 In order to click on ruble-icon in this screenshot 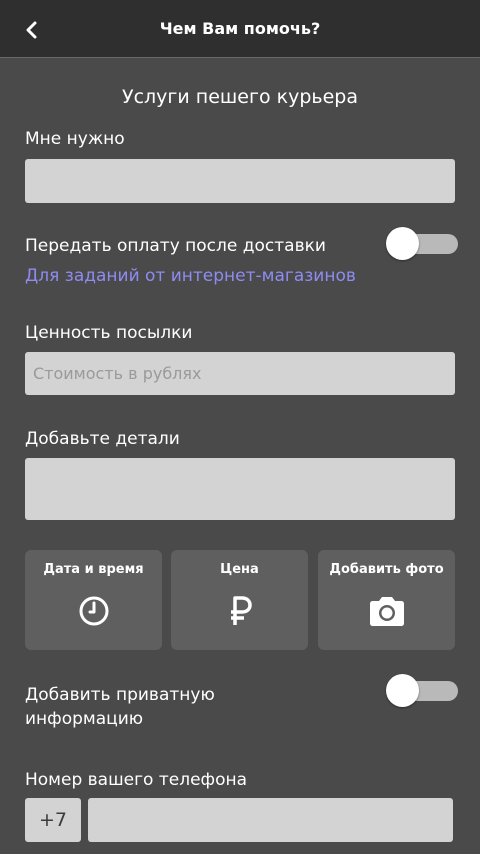, I will do `click(241, 610)`.